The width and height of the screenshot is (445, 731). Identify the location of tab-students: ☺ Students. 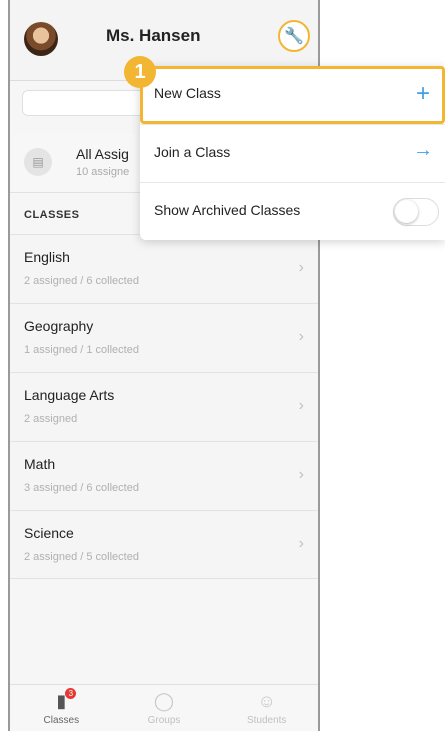
(266, 708).